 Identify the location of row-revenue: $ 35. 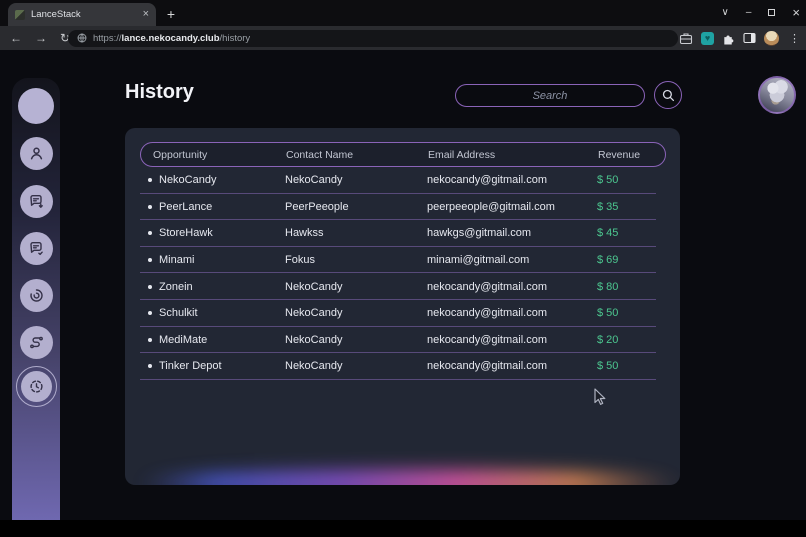
(608, 206).